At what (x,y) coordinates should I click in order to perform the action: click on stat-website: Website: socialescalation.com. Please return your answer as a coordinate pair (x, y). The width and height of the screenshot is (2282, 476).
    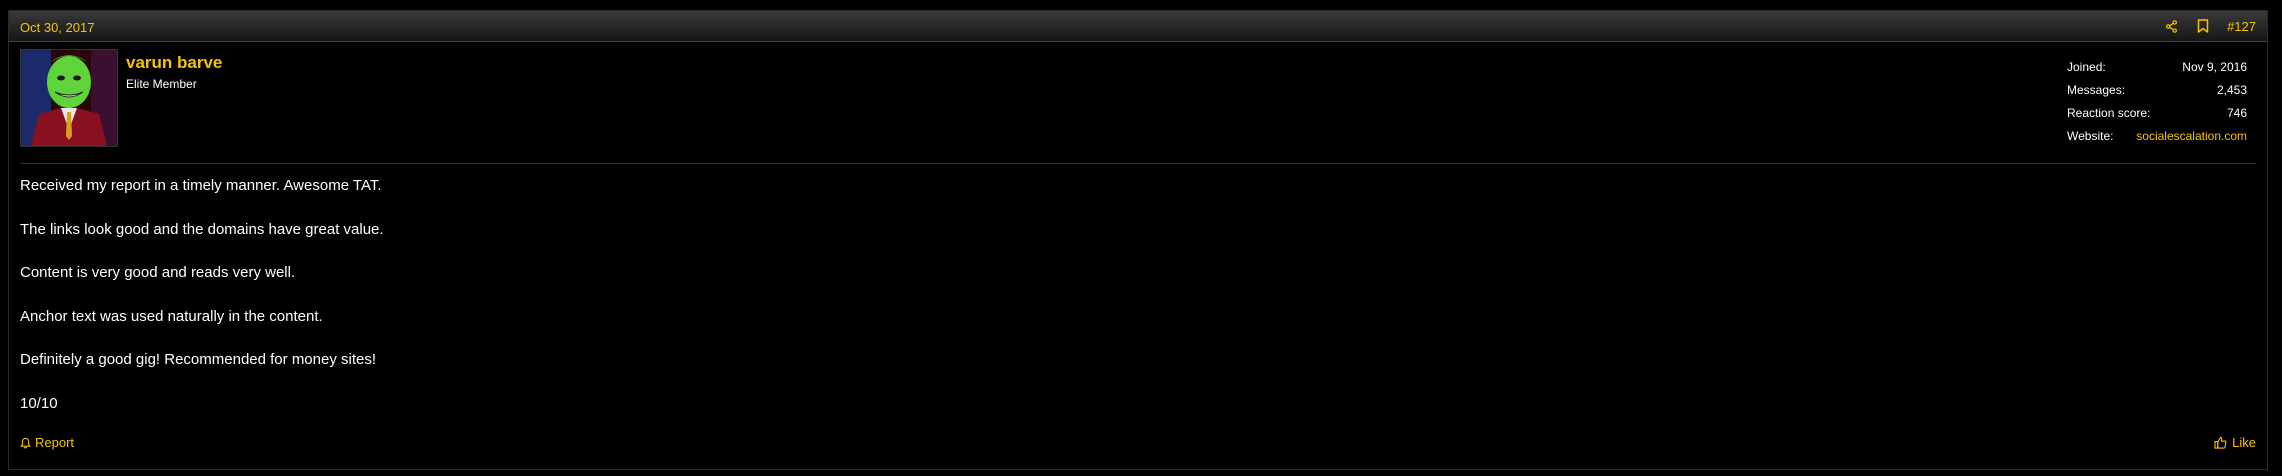
    Looking at the image, I should click on (2157, 136).